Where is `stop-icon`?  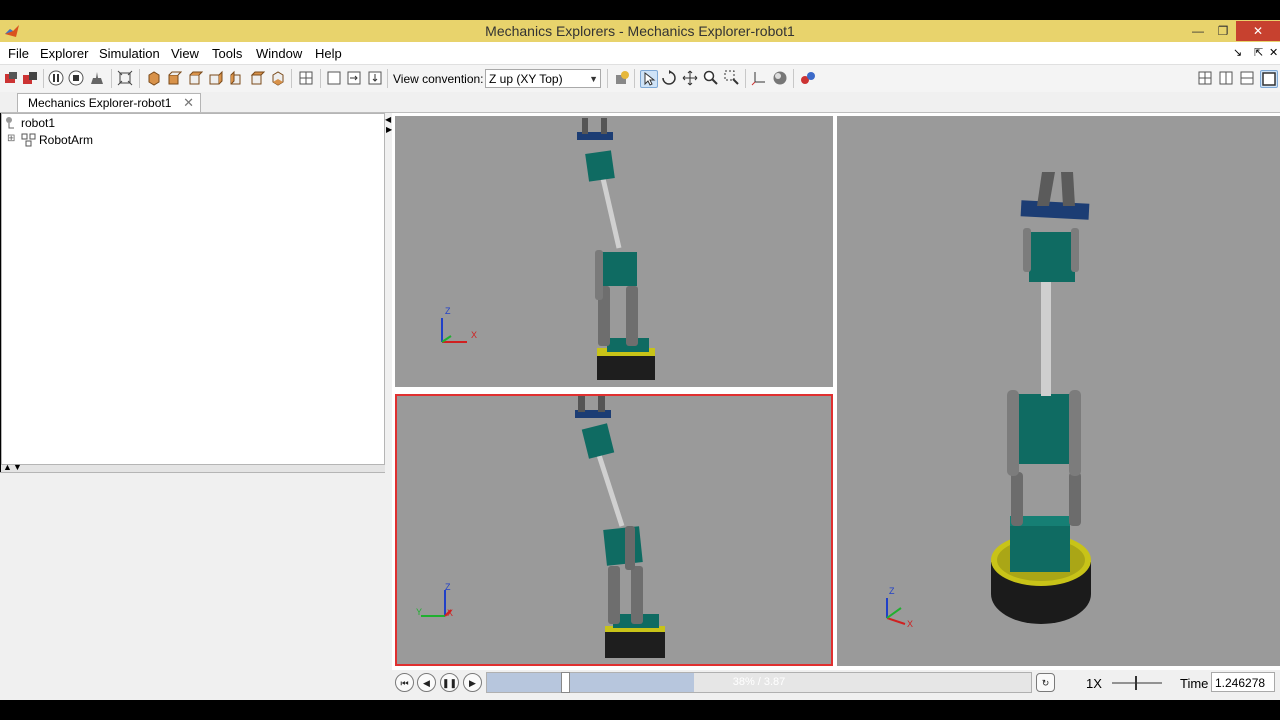
stop-icon is located at coordinates (76, 78).